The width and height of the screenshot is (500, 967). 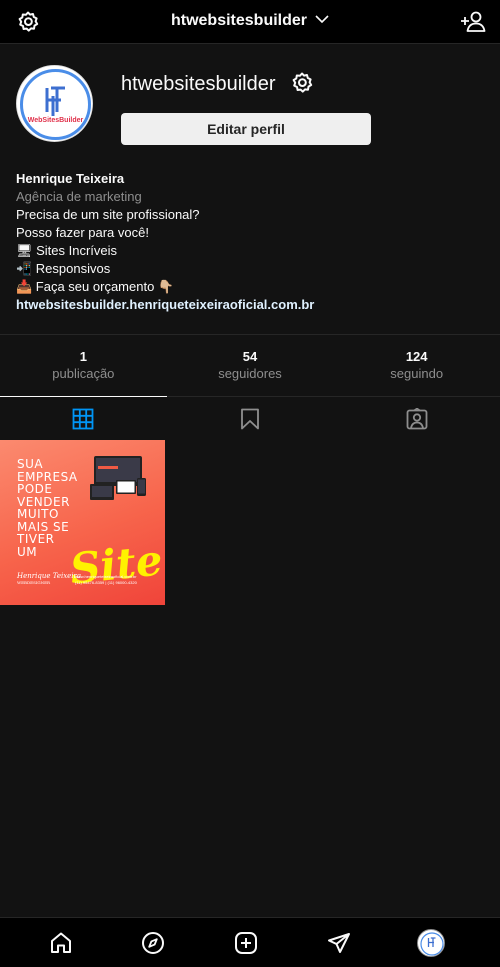 I want to click on grid-icon, so click(x=83, y=418).